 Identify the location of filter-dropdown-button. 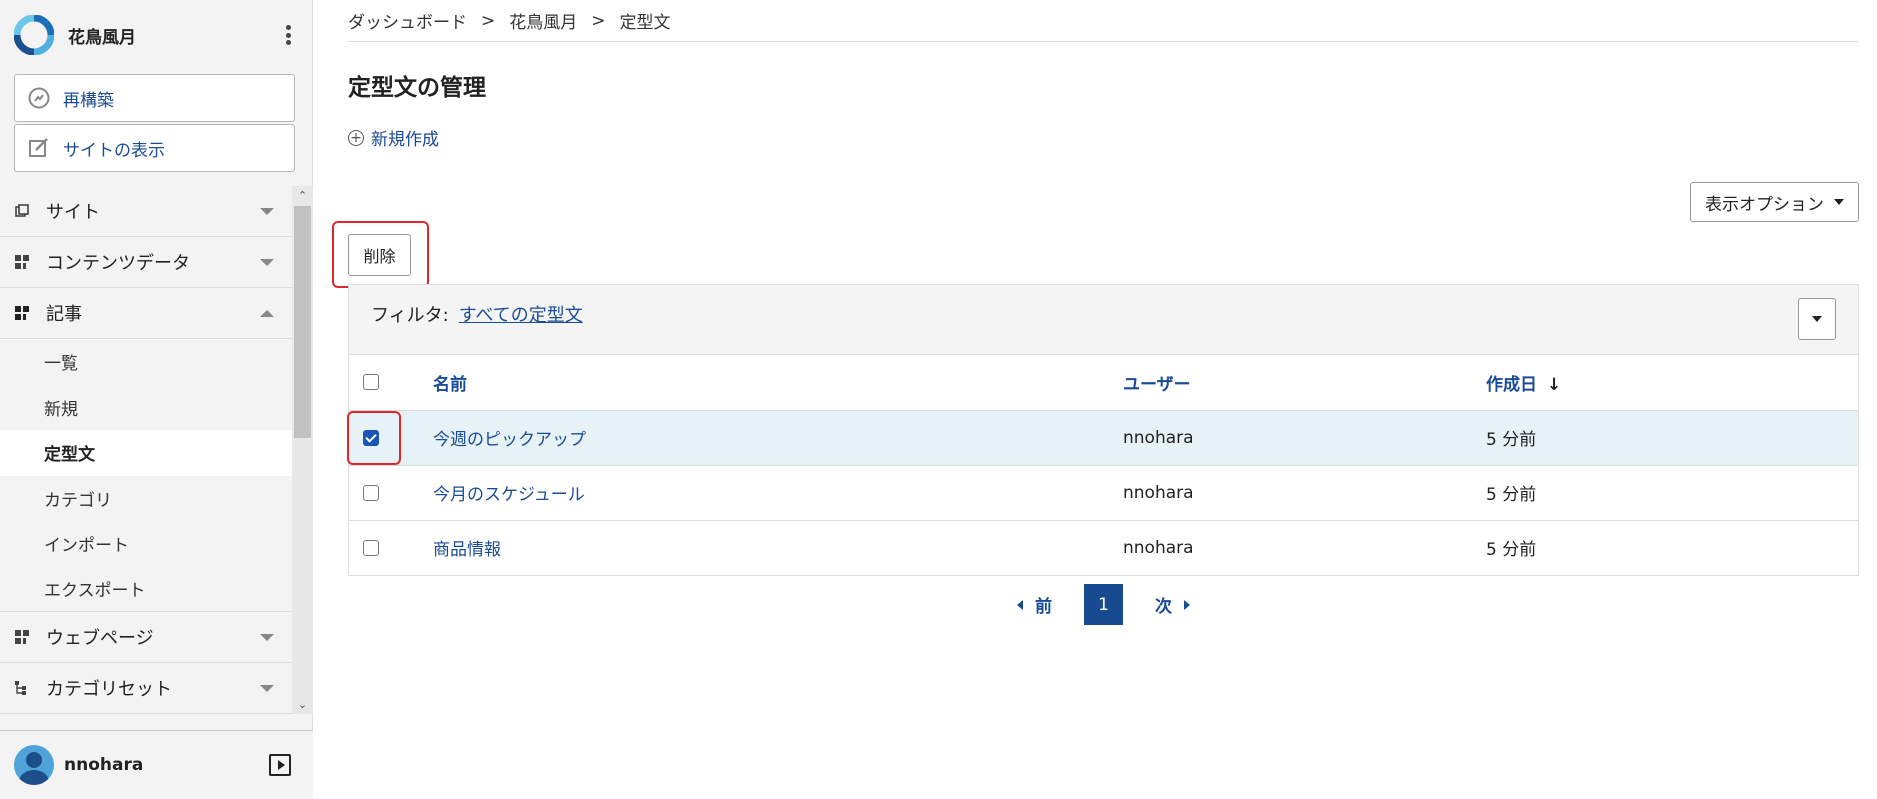
(1817, 319).